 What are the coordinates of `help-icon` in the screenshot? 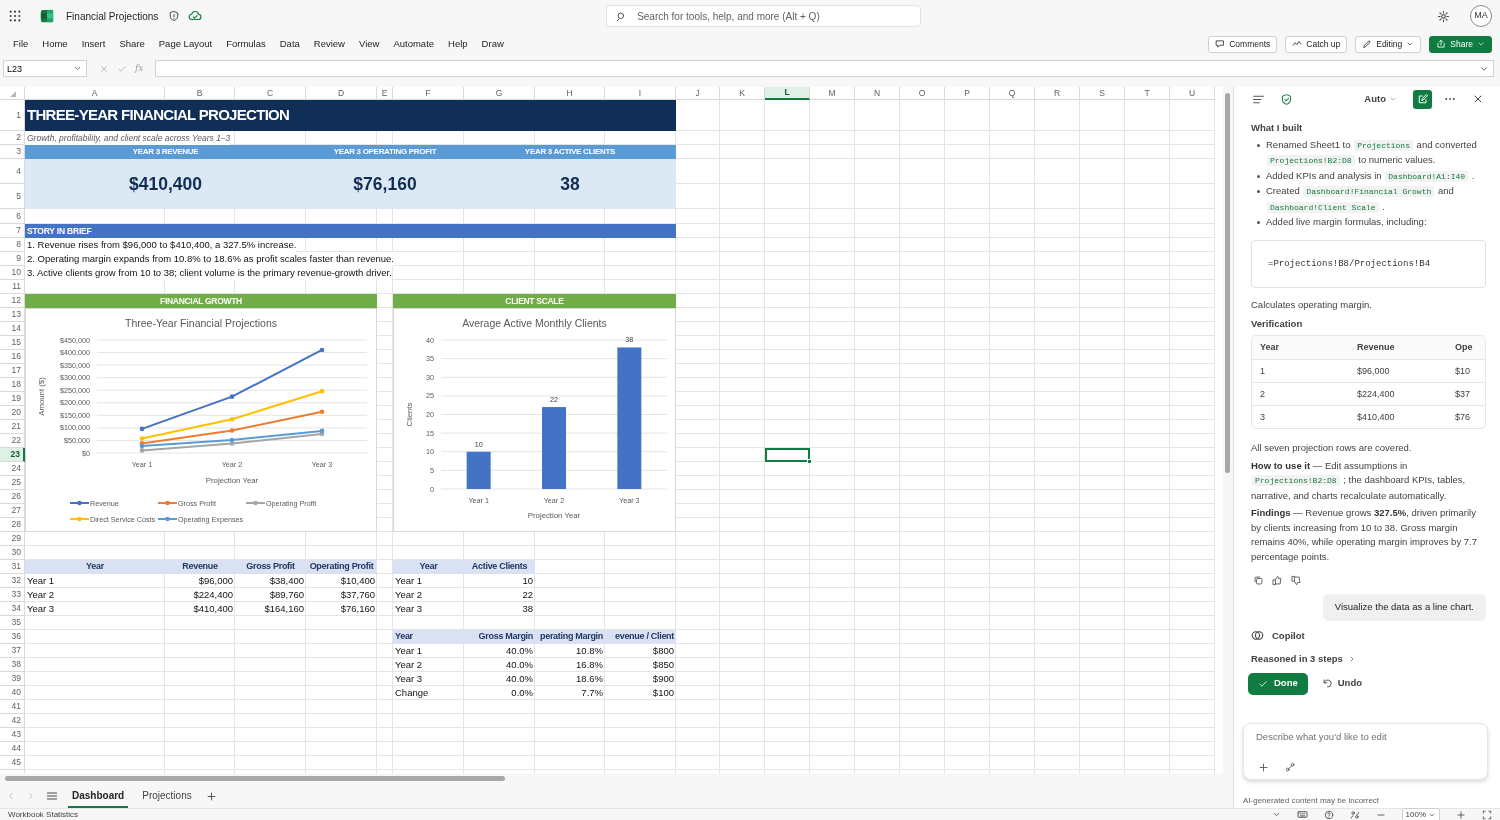 It's located at (1328, 814).